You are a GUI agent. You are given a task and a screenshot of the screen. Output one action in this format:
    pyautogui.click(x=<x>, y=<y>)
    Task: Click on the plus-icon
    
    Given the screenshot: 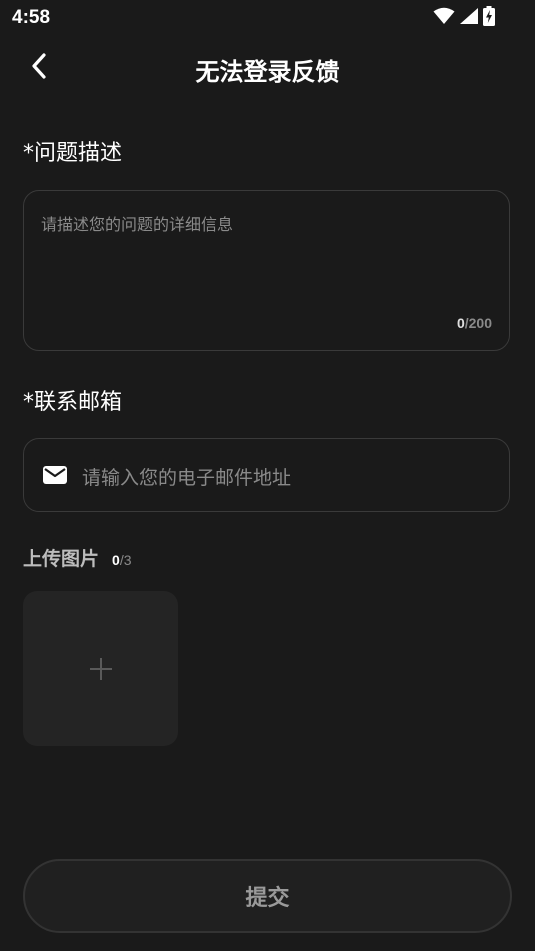 What is the action you would take?
    pyautogui.click(x=101, y=671)
    